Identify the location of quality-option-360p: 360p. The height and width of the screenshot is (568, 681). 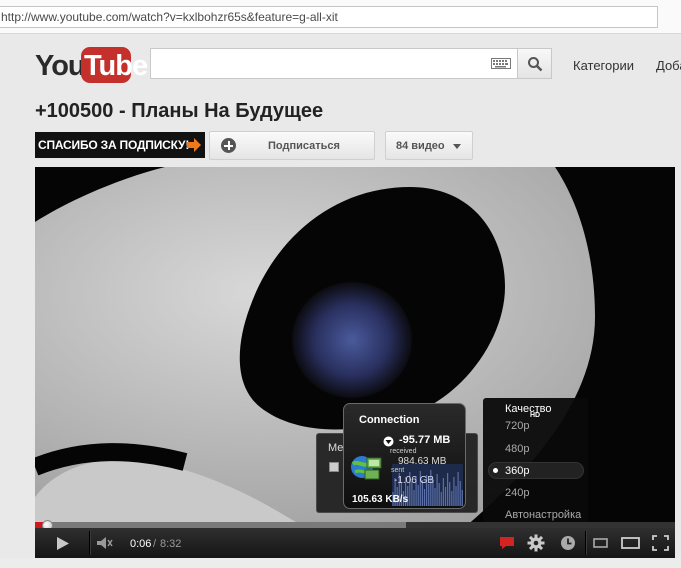
(517, 471).